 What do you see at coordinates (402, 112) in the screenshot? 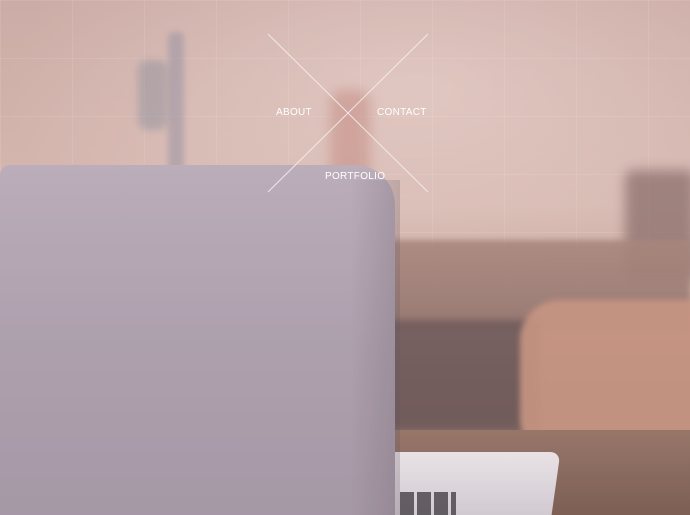
I see `nav-contact-link: CONTACT` at bounding box center [402, 112].